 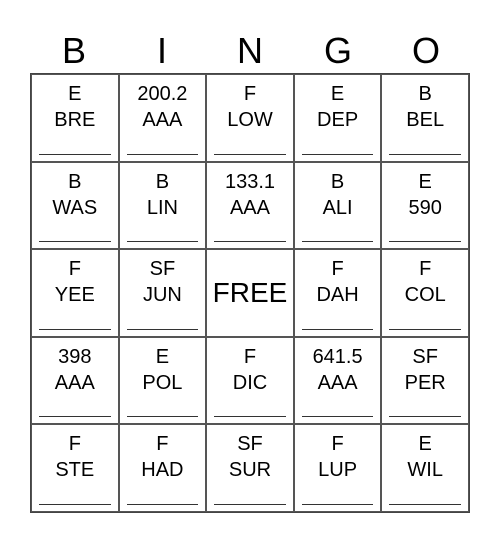 I want to click on bingo-cell: B LIN, so click(x=162, y=205).